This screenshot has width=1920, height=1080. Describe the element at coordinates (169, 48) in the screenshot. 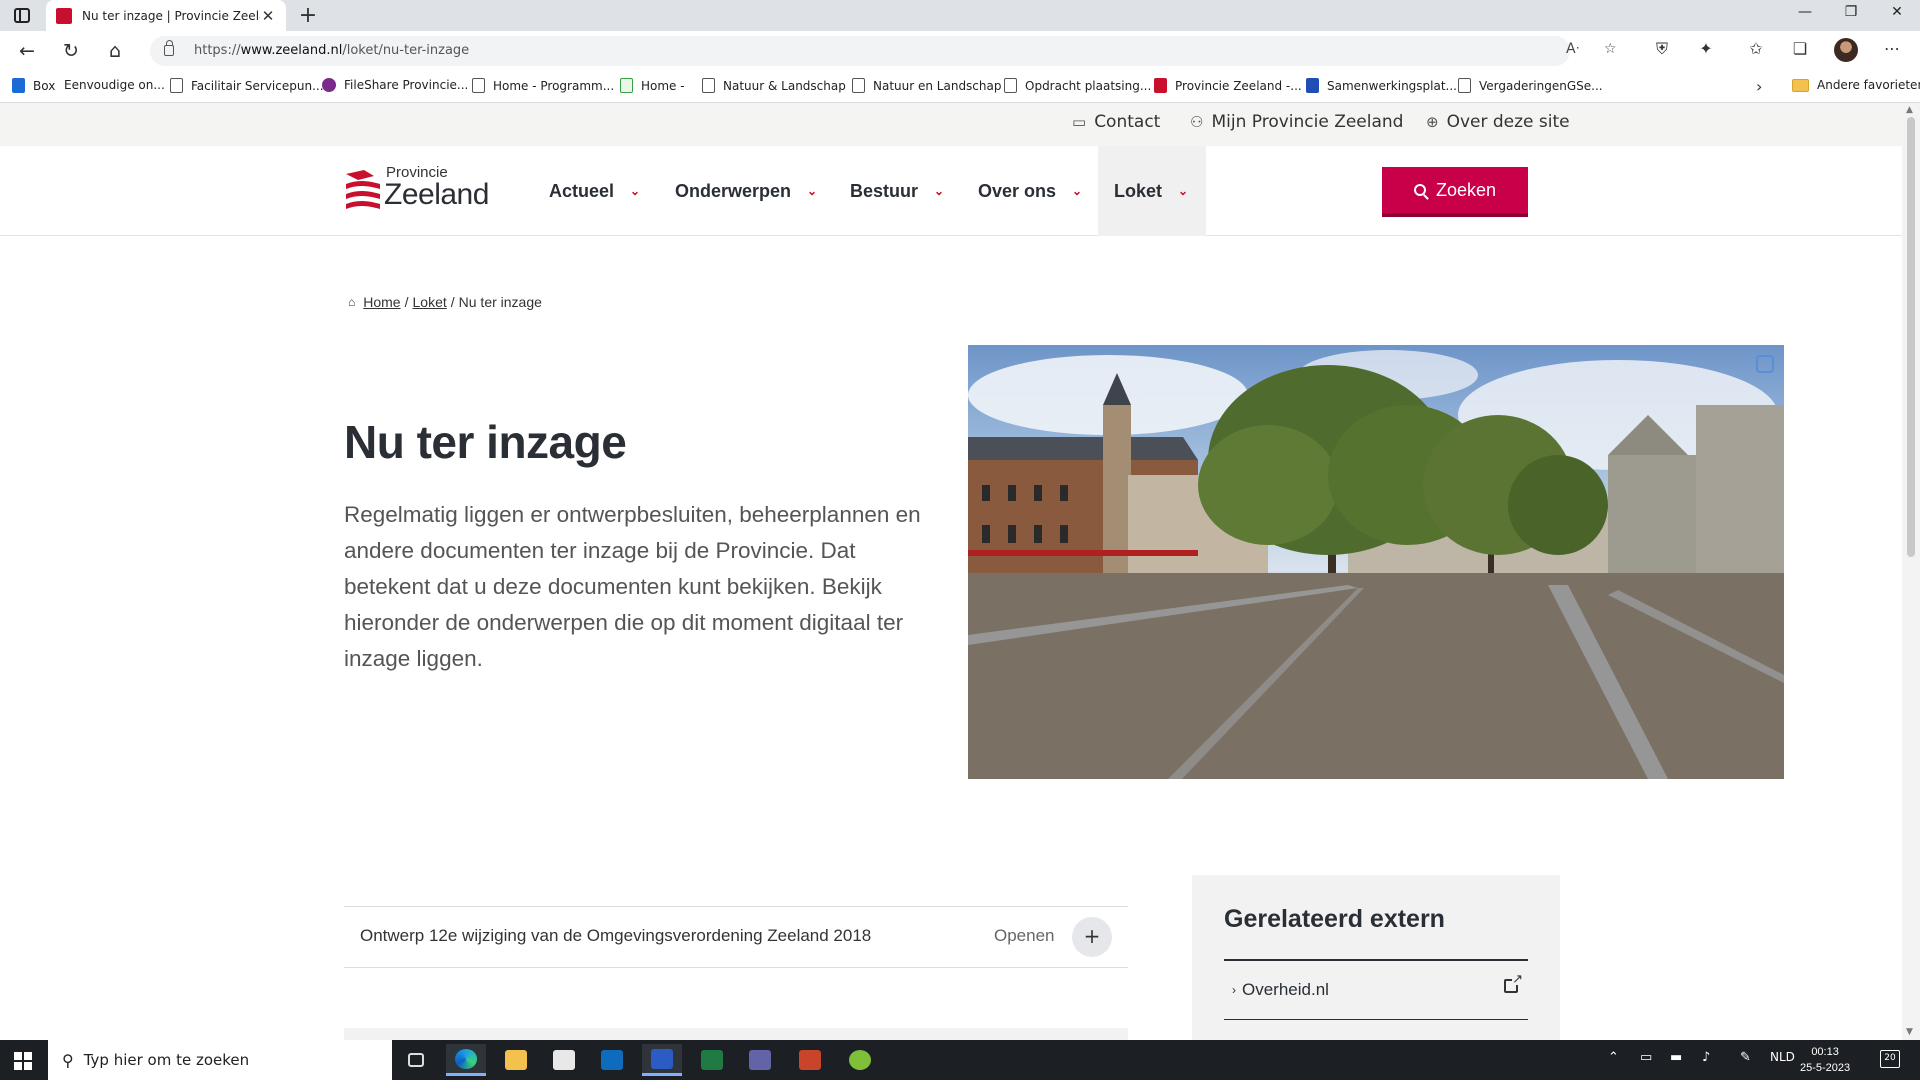

I see `lock-icon` at that location.